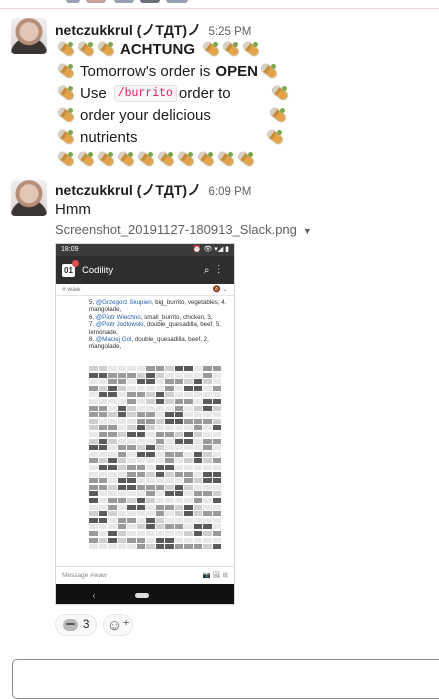 The height and width of the screenshot is (699, 439). Describe the element at coordinates (145, 93) in the screenshot. I see `burrito-command: /burrito` at that location.